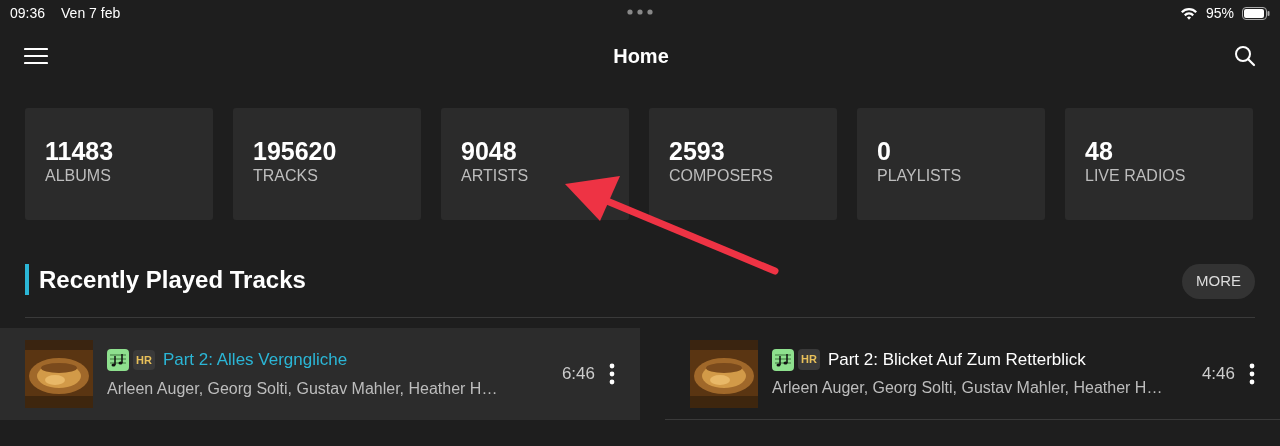 The width and height of the screenshot is (1280, 446). I want to click on section-title: Recently Played Tracks, so click(165, 280).